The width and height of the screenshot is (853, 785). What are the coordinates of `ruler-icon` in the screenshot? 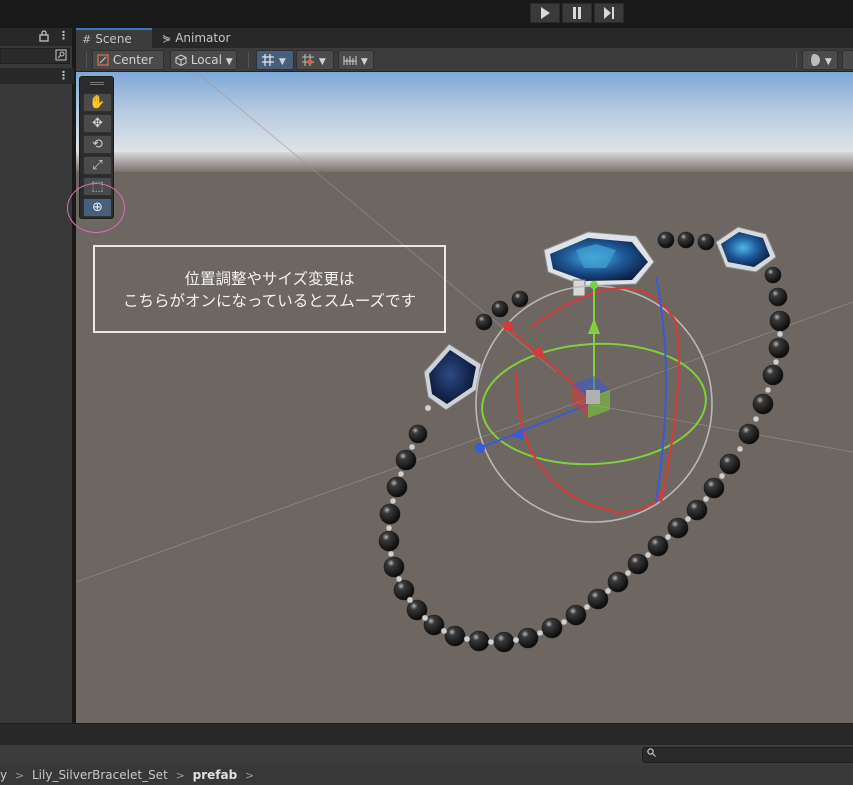 It's located at (350, 60).